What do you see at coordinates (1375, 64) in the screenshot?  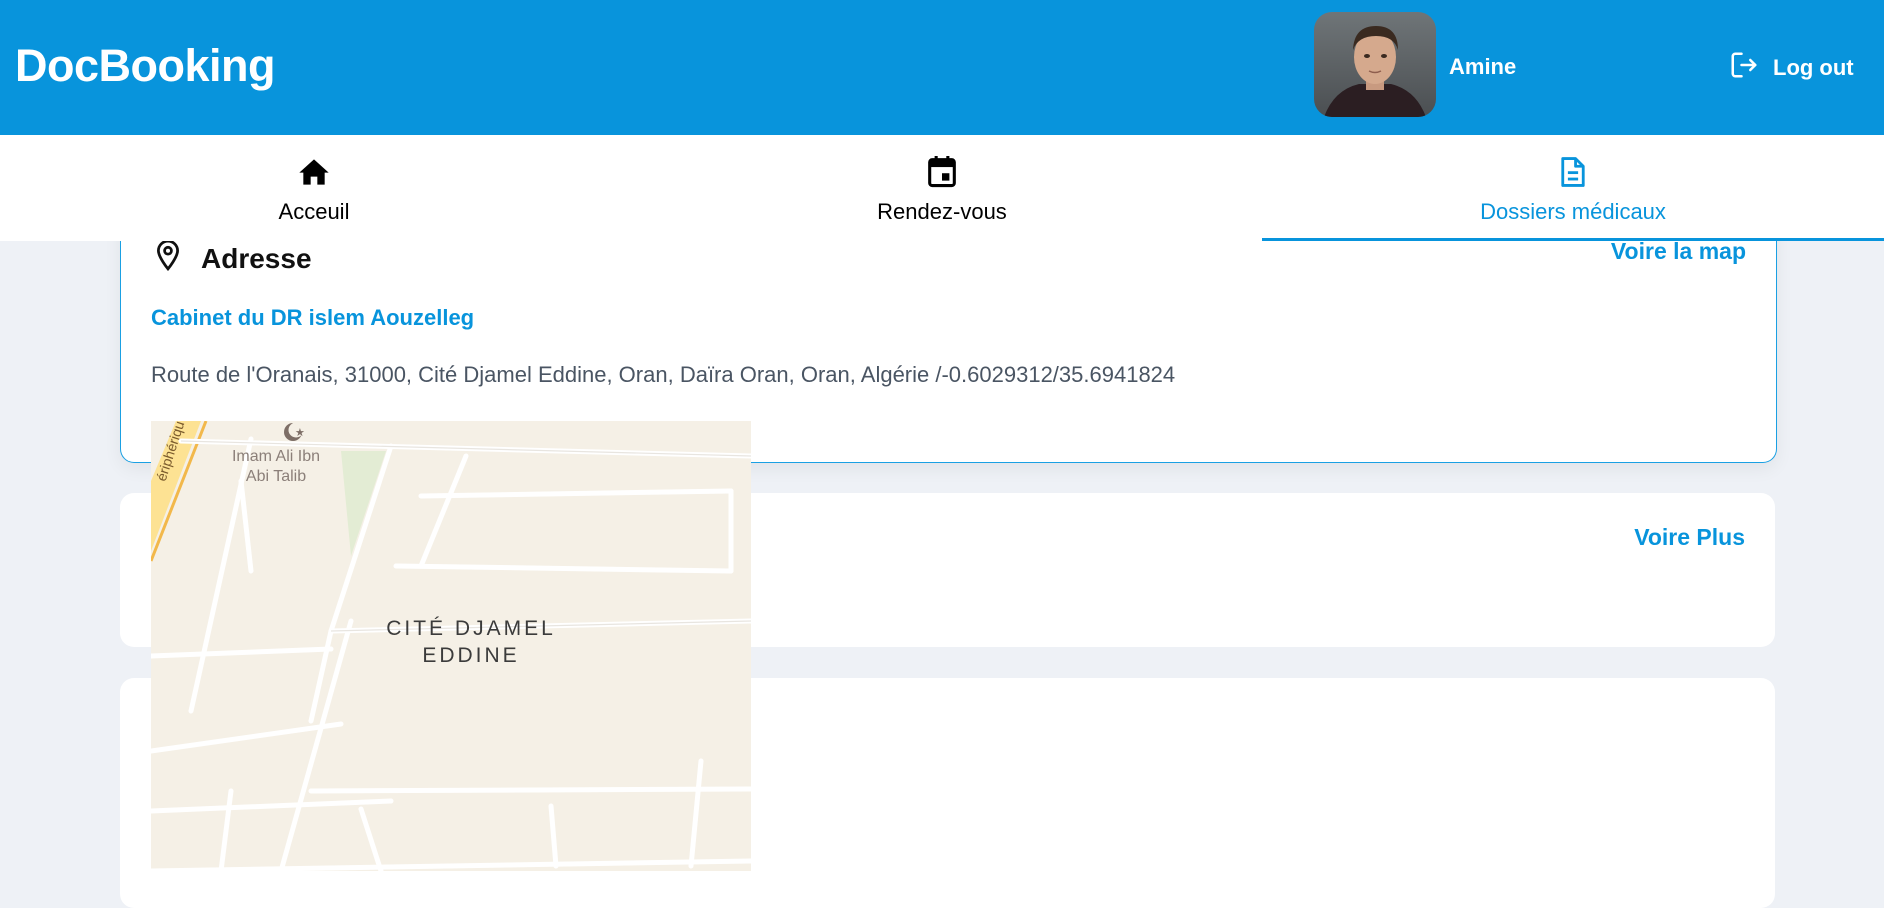 I see `avatar` at bounding box center [1375, 64].